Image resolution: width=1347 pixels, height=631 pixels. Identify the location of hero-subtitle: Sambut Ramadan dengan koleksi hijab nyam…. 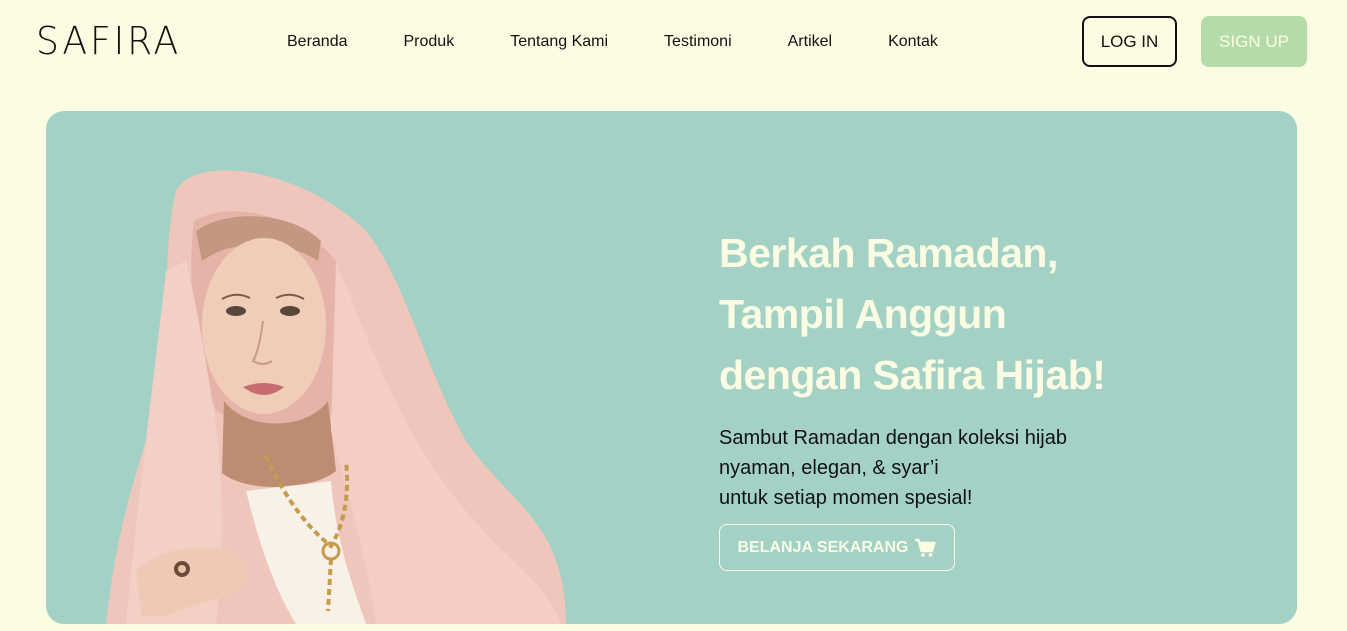
(959, 468).